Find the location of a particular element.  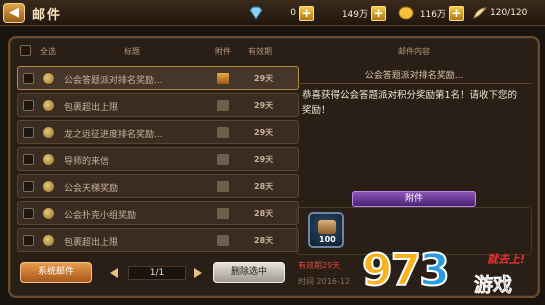

stamina-value: 120/120 is located at coordinates (509, 13).